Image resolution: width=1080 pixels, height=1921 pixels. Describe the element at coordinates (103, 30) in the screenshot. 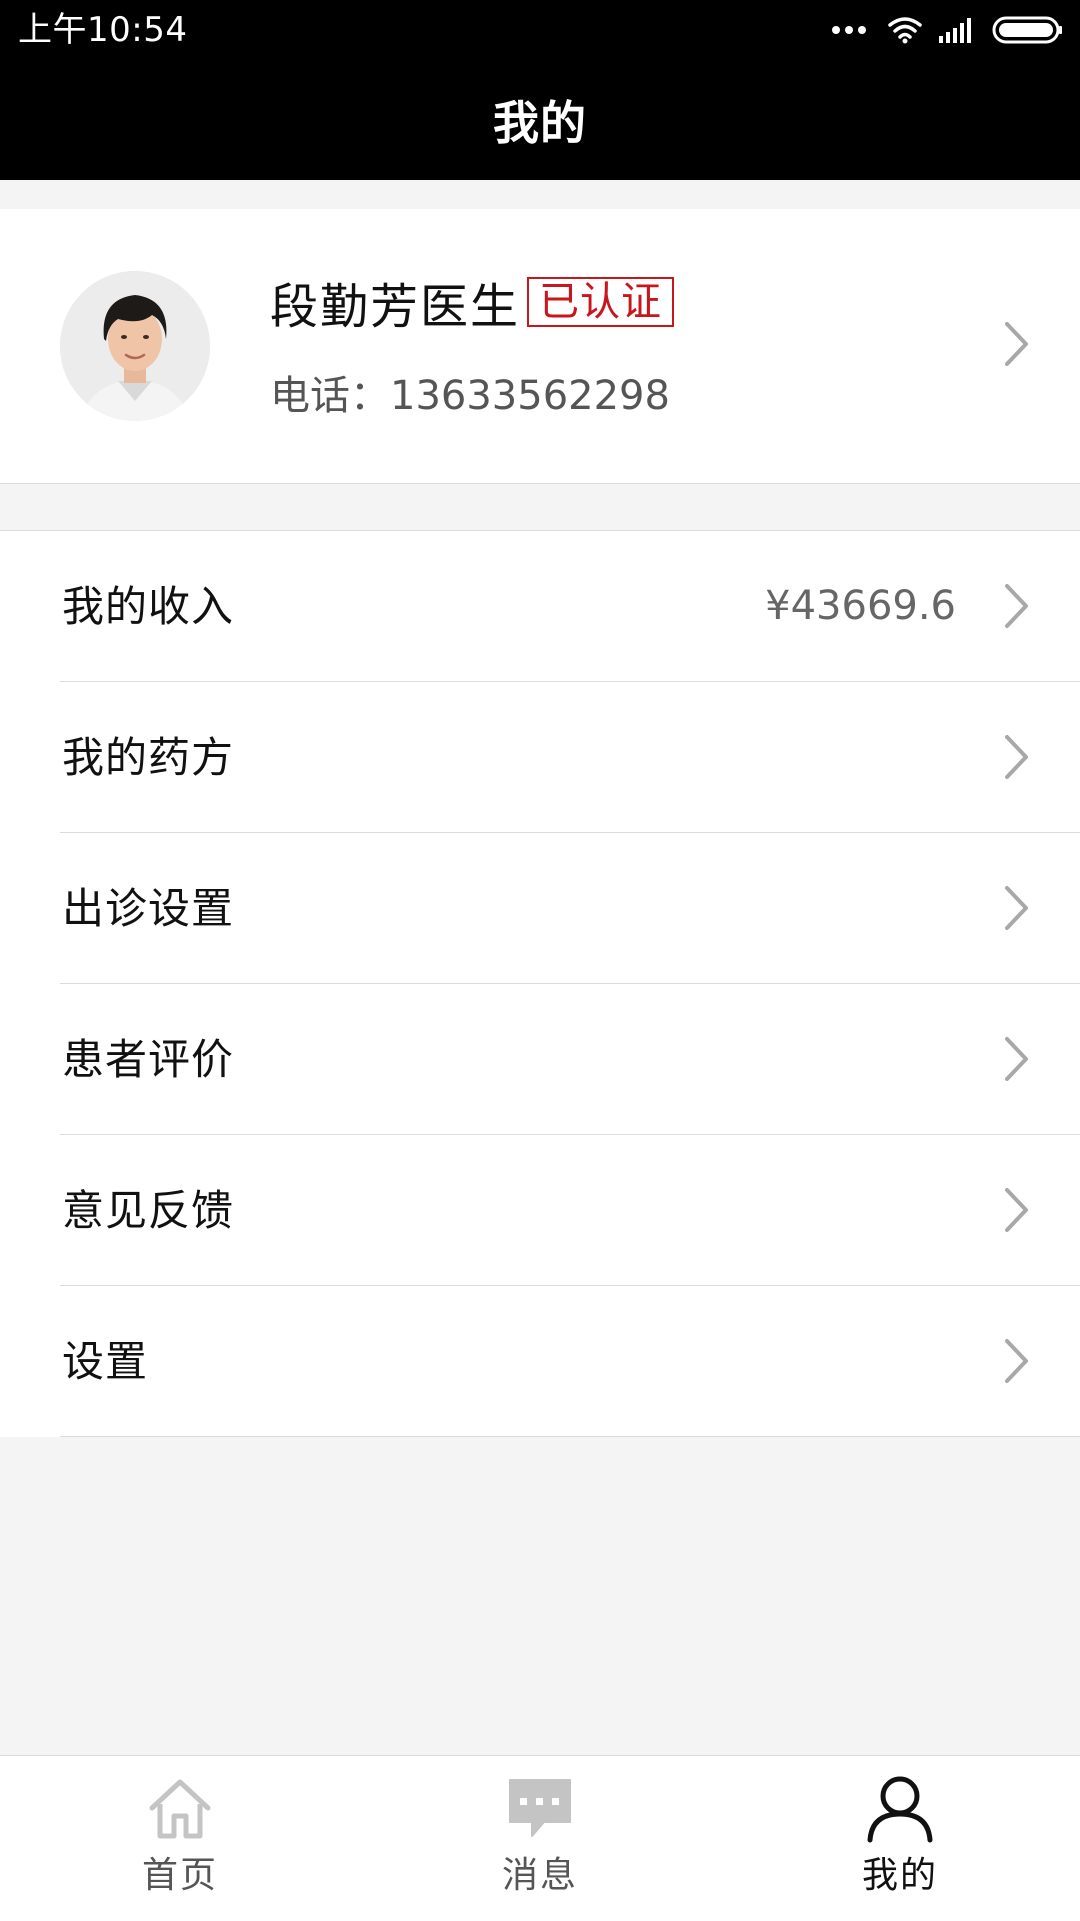

I see `status-time: 上午10:54` at that location.